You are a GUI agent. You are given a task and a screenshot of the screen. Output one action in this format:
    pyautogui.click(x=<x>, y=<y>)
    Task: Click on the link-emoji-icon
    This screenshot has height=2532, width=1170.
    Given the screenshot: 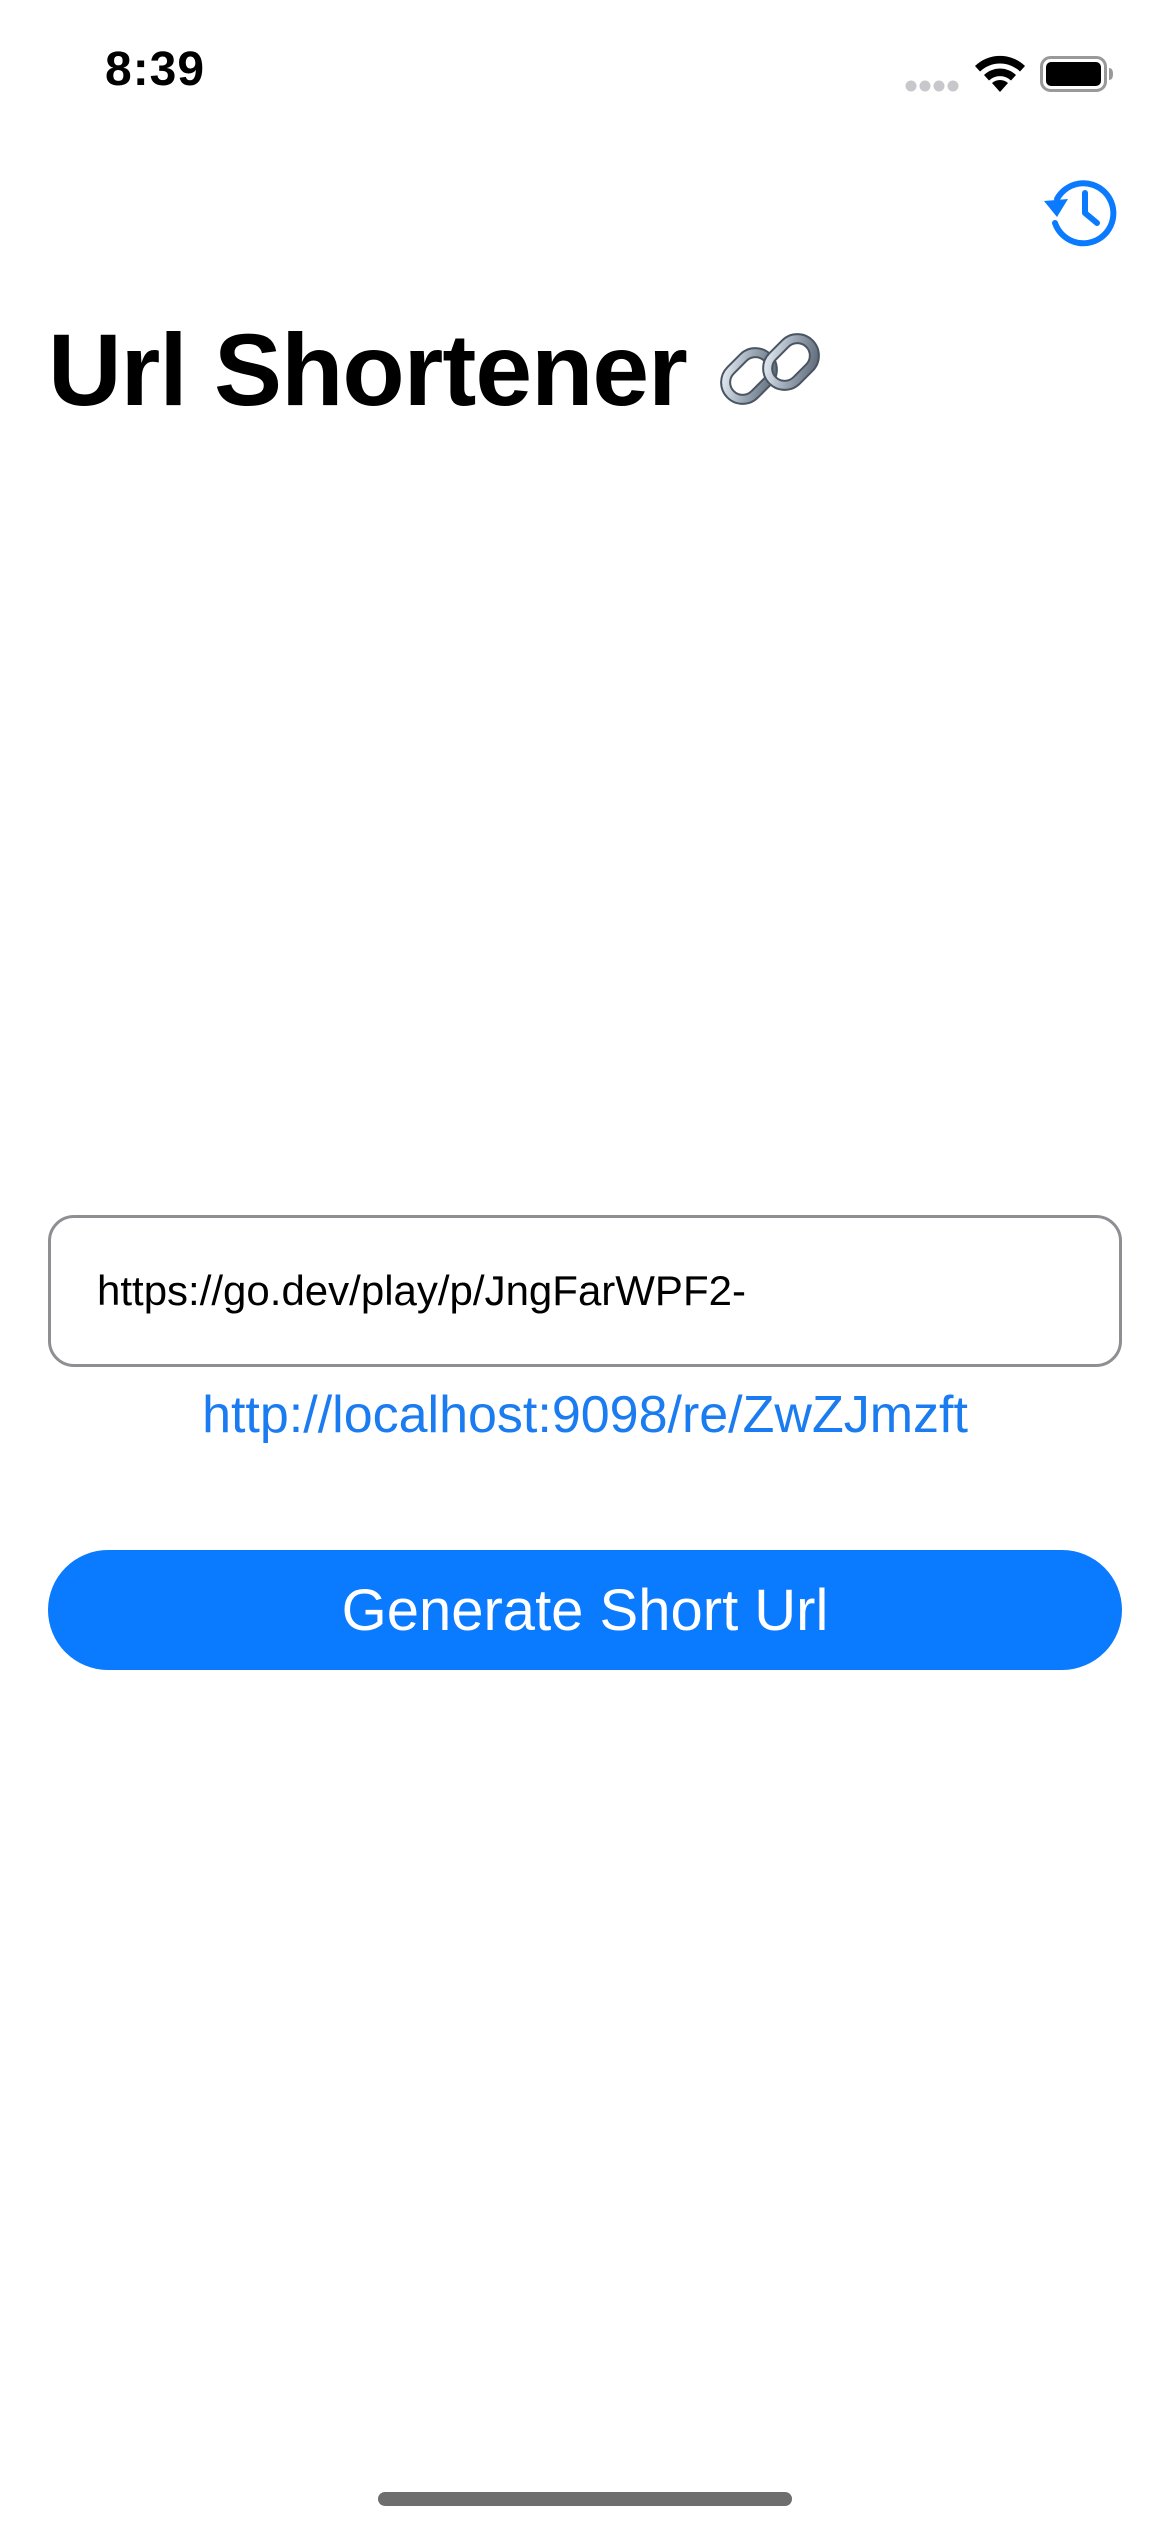 What is the action you would take?
    pyautogui.click(x=769, y=369)
    